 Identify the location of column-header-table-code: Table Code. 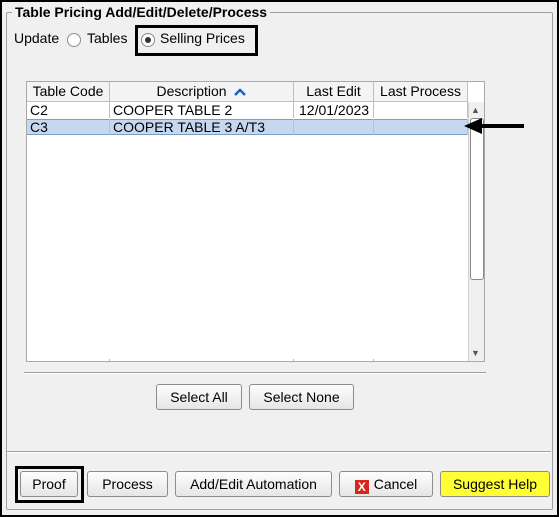
(68, 92).